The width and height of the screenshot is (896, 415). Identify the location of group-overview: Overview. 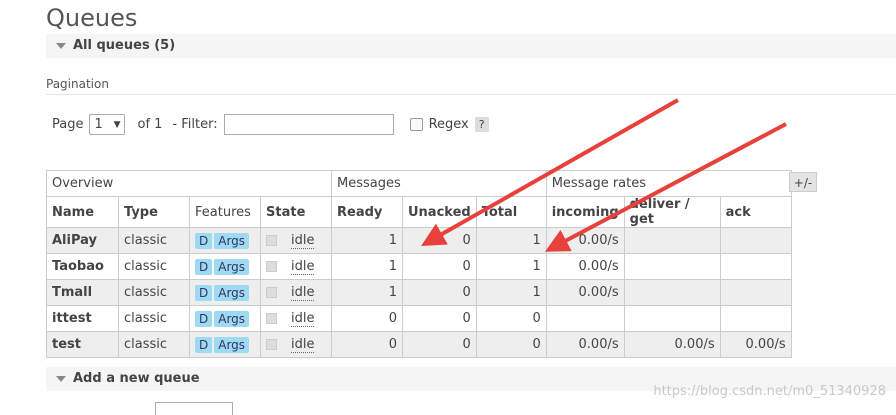
(189, 183).